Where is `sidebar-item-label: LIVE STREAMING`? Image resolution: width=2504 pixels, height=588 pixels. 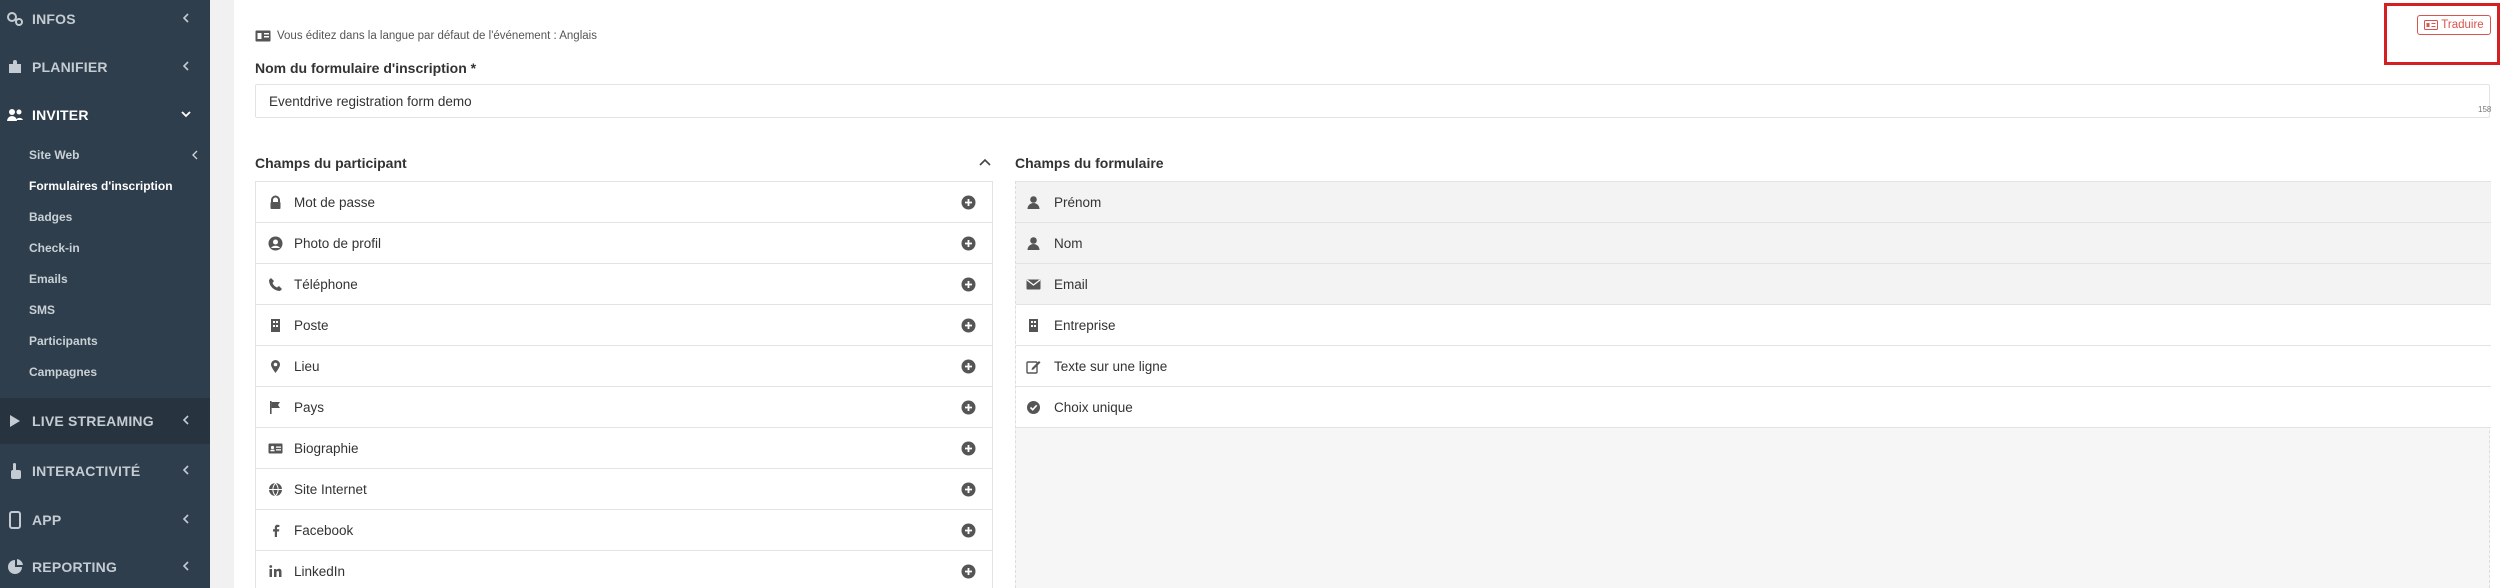
sidebar-item-label: LIVE STREAMING is located at coordinates (93, 421).